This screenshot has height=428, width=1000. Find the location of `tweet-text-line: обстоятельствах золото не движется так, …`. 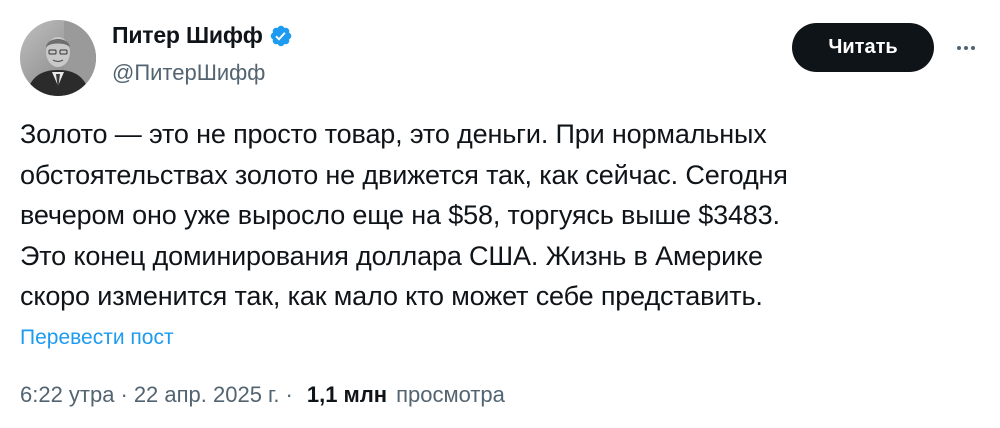

tweet-text-line: обстоятельствах золото не движется так, … is located at coordinates (404, 174).